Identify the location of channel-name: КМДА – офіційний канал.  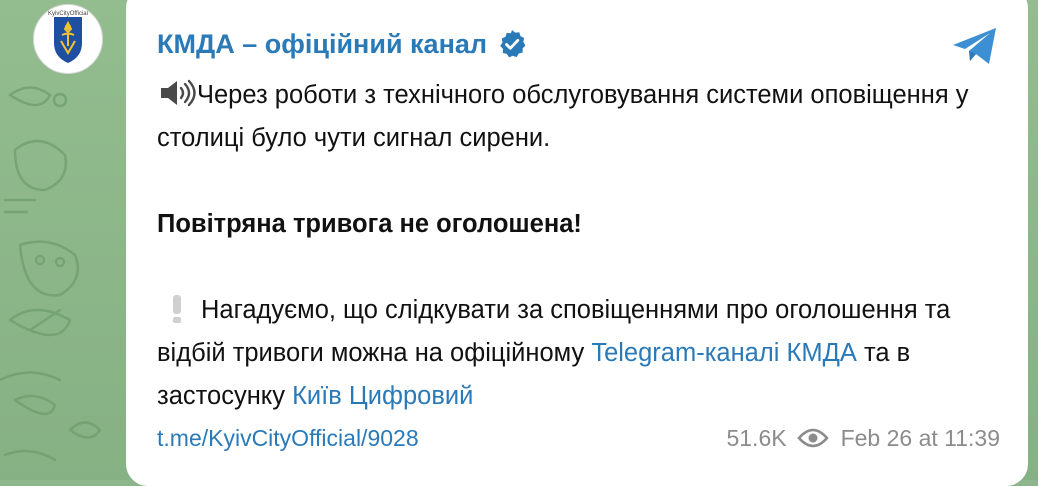
(322, 44).